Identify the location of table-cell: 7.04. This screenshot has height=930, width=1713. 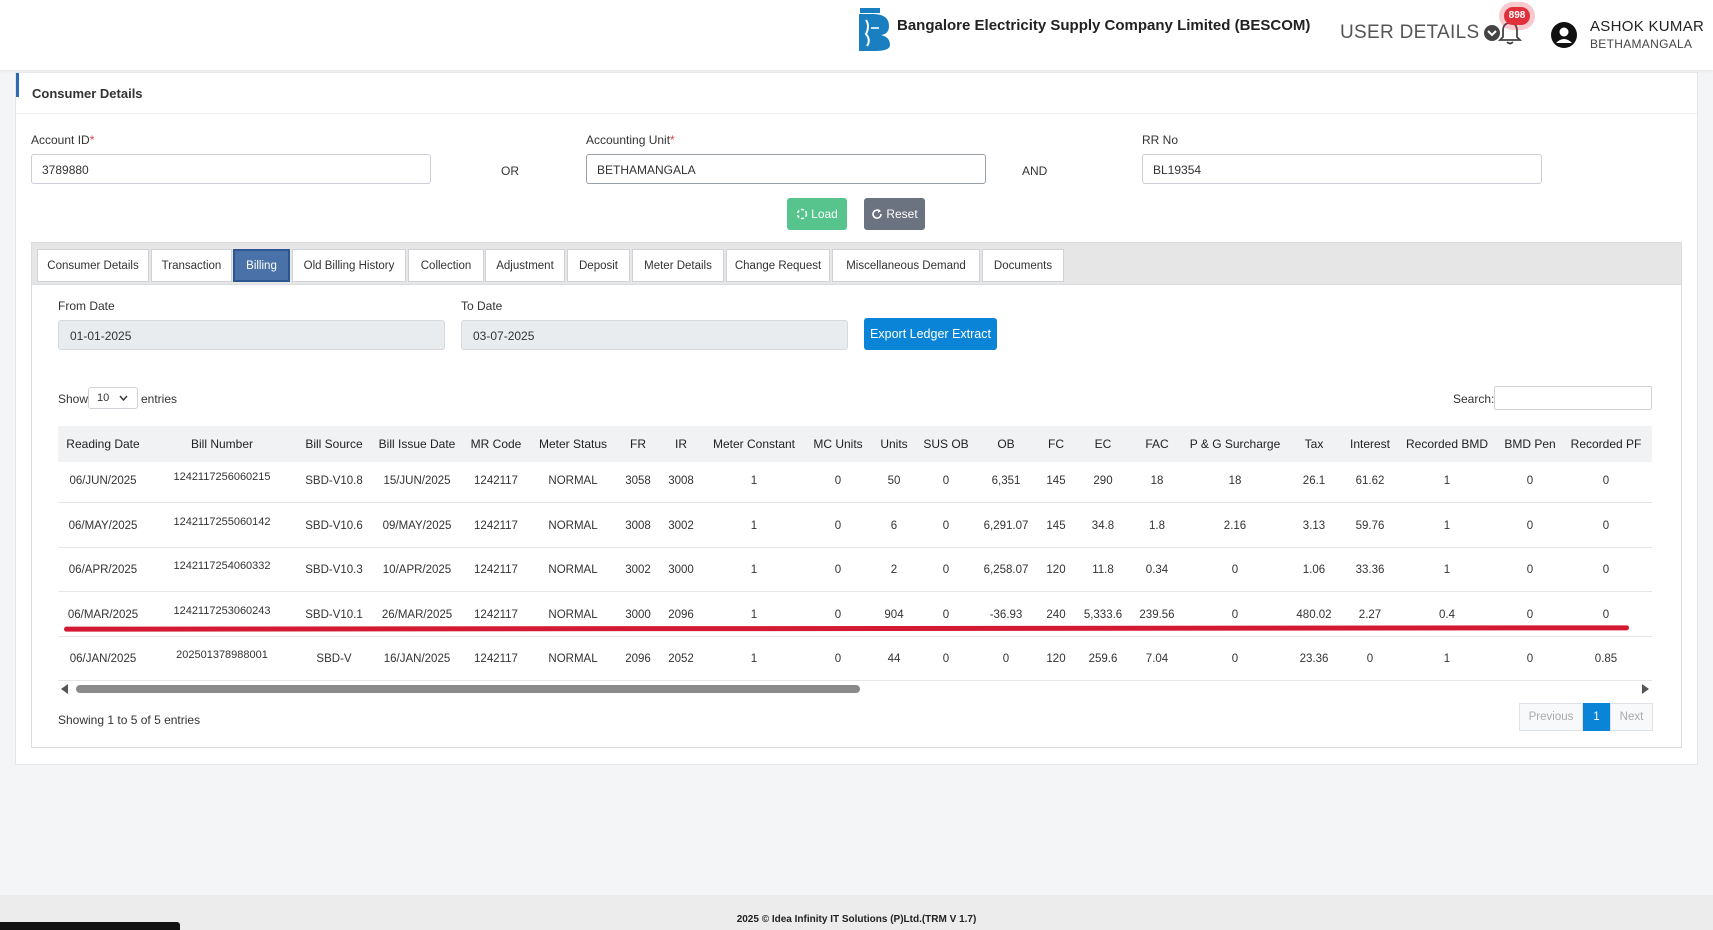
(1157, 659).